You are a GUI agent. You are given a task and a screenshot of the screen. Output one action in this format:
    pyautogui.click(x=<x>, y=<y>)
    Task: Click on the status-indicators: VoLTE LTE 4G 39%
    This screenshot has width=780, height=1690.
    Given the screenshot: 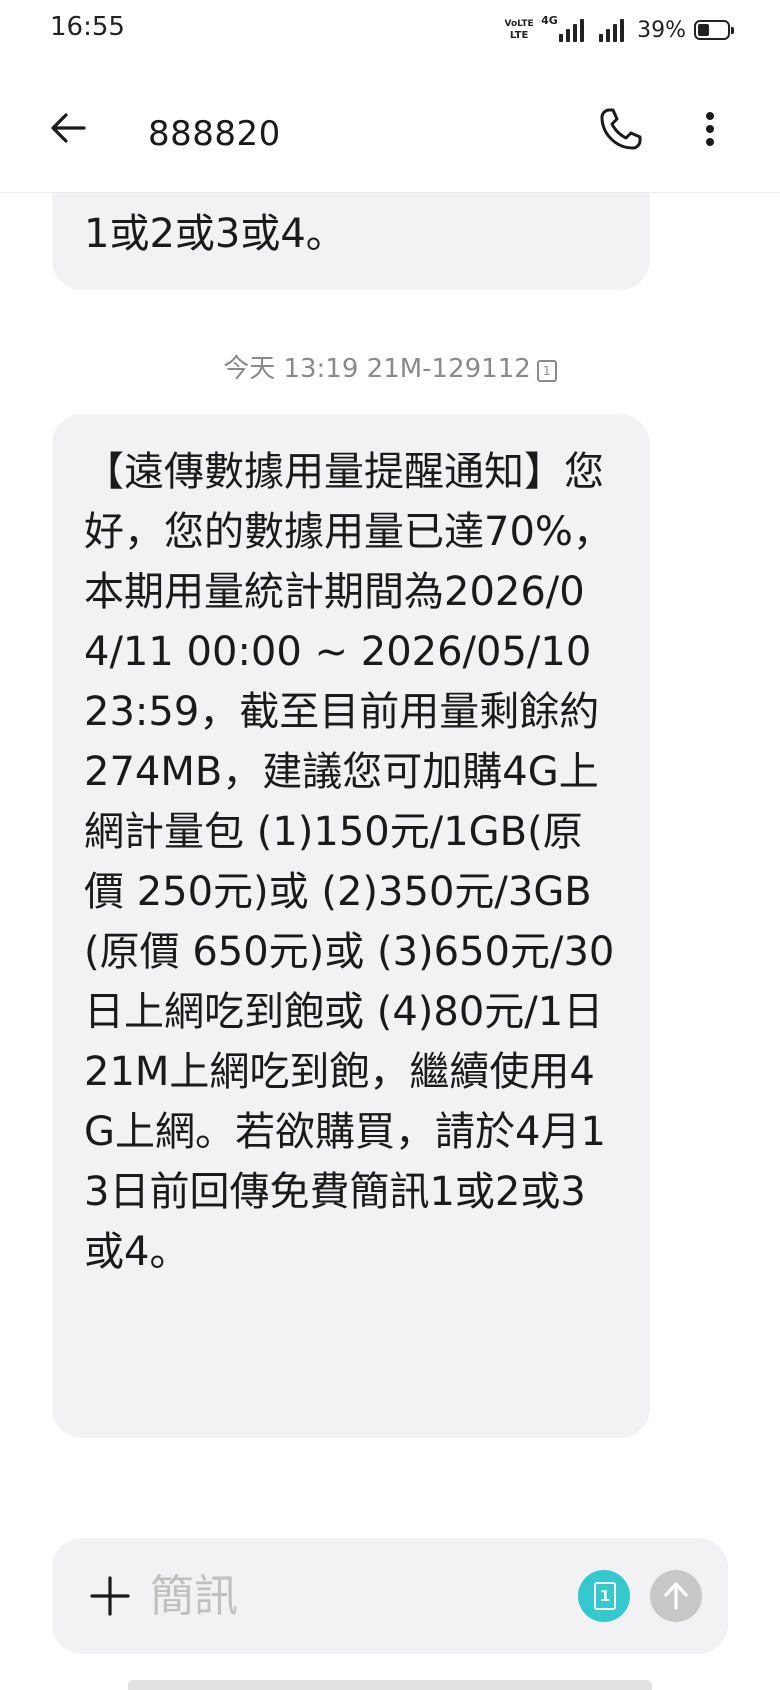 What is the action you would take?
    pyautogui.click(x=619, y=30)
    